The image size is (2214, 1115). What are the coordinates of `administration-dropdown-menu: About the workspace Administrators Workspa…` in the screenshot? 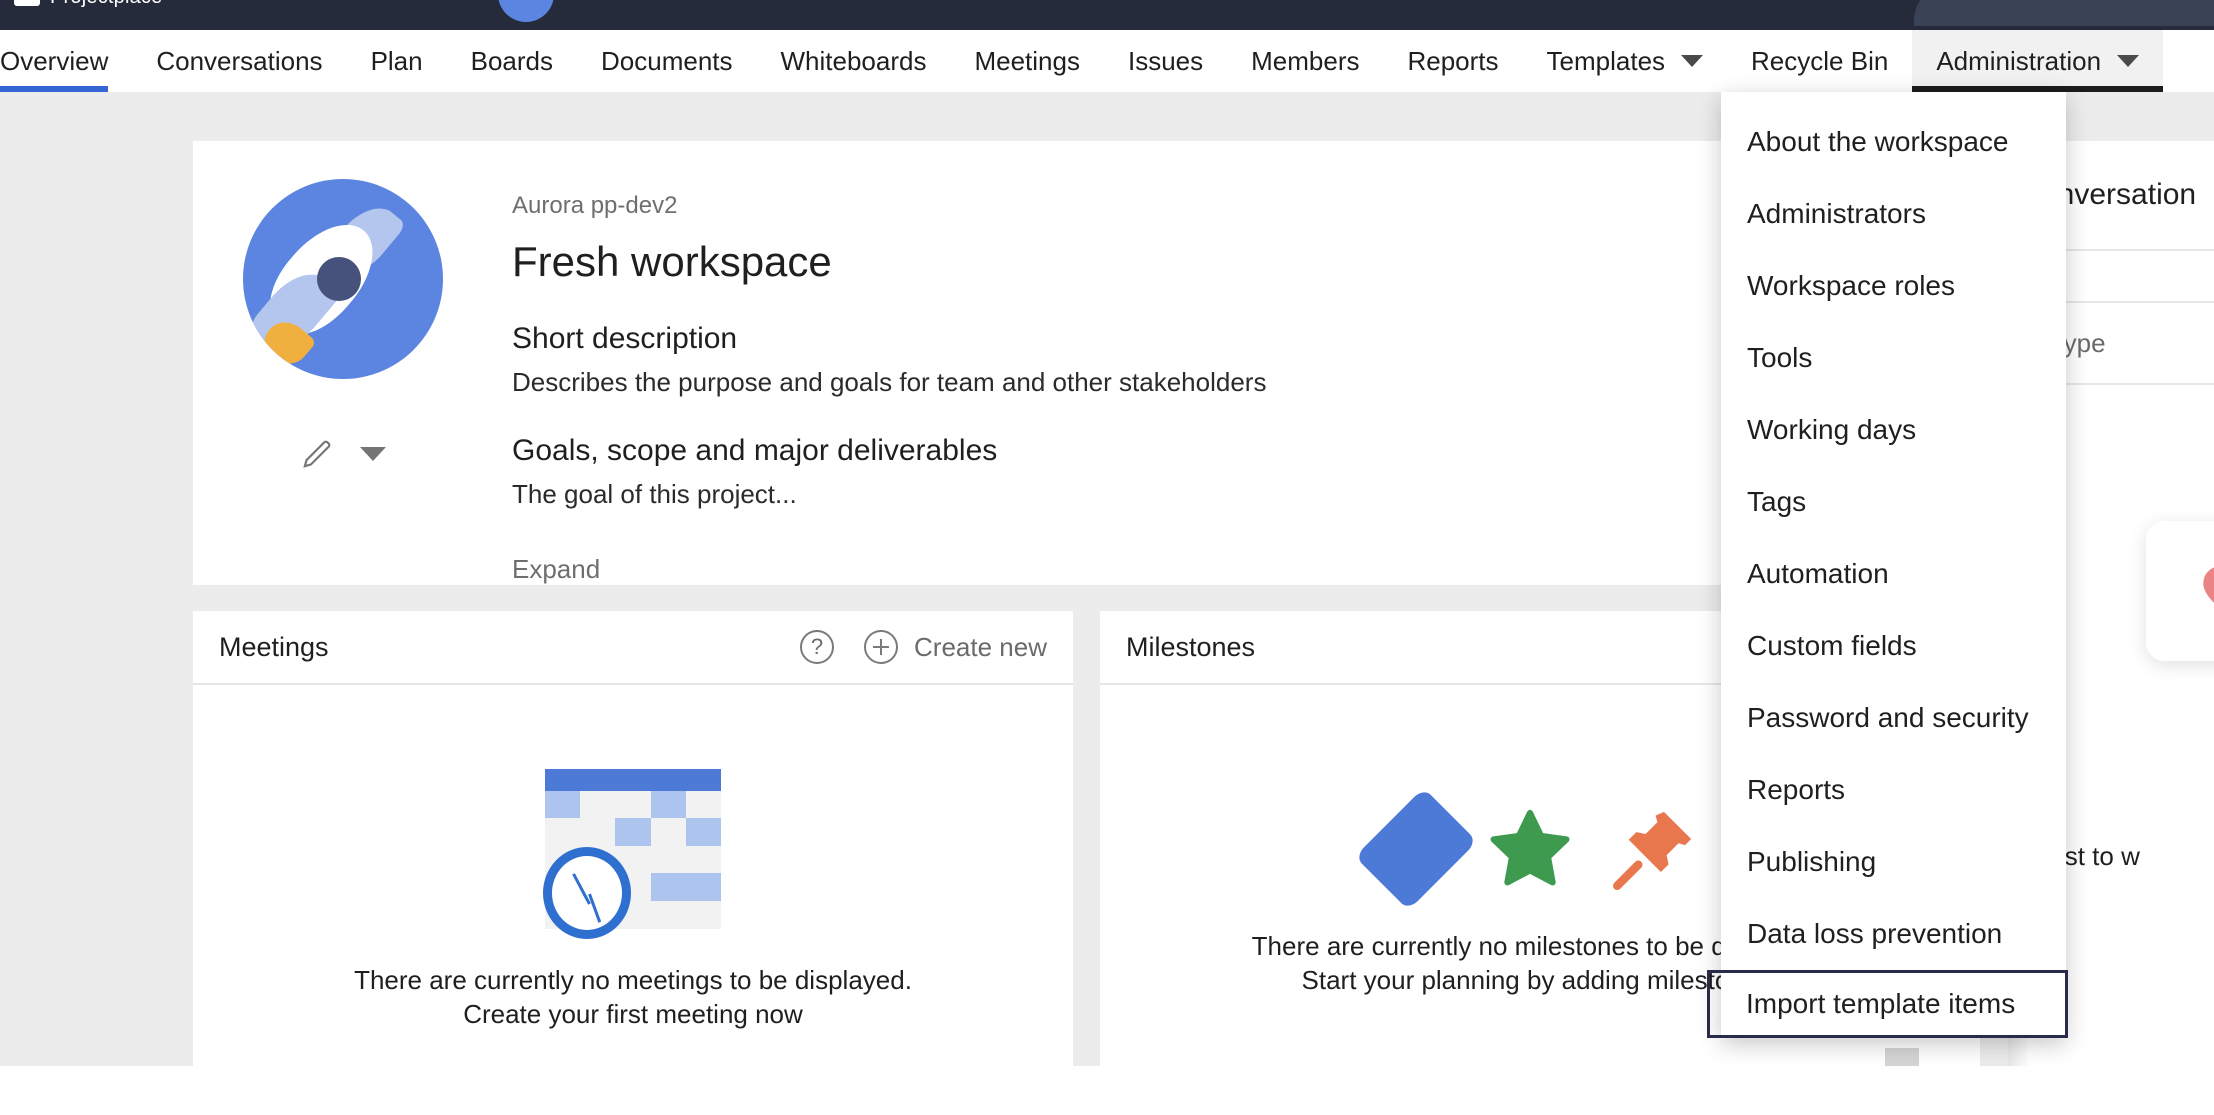 It's located at (1887, 565).